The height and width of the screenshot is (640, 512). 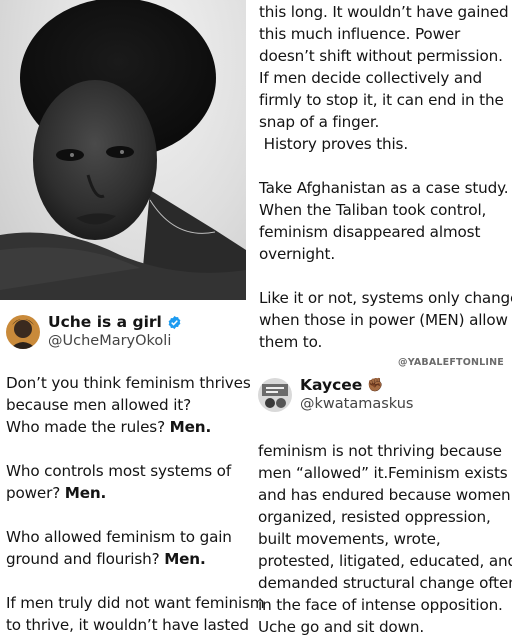 What do you see at coordinates (119, 537) in the screenshot?
I see `tweet-line: Who allowed feminism to gain` at bounding box center [119, 537].